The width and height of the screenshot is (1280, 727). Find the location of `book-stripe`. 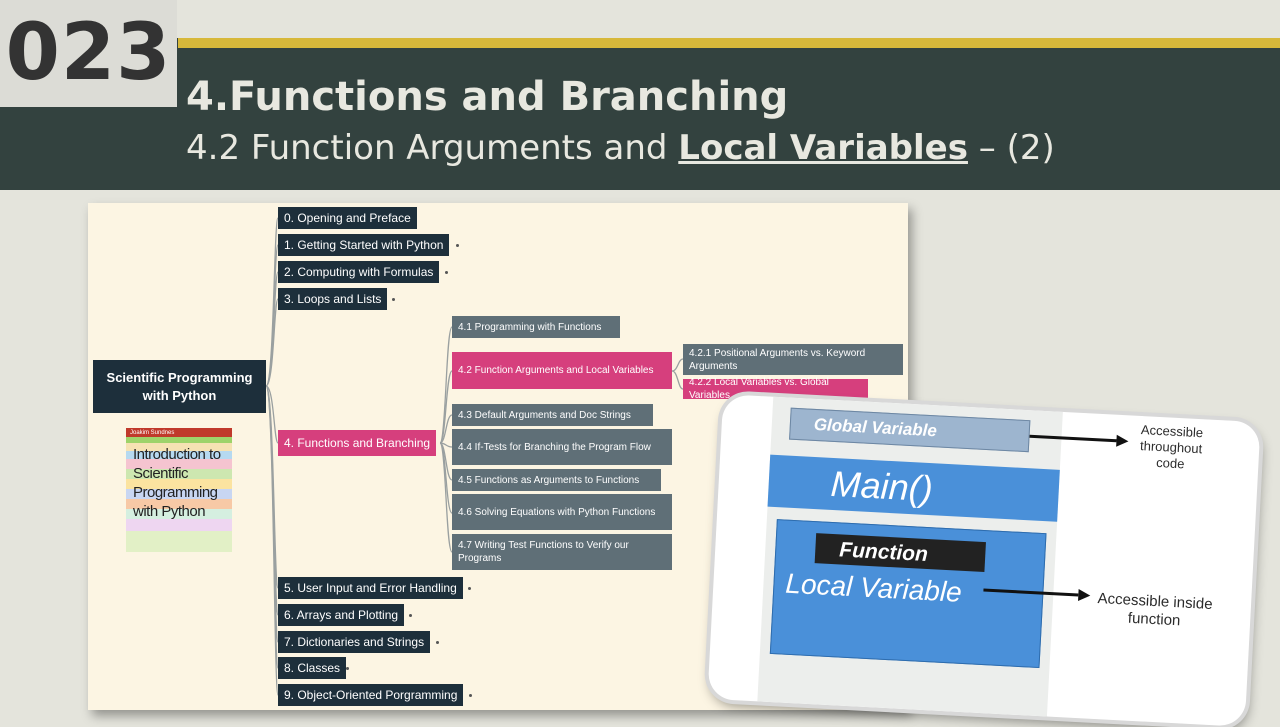

book-stripe is located at coordinates (179, 541).